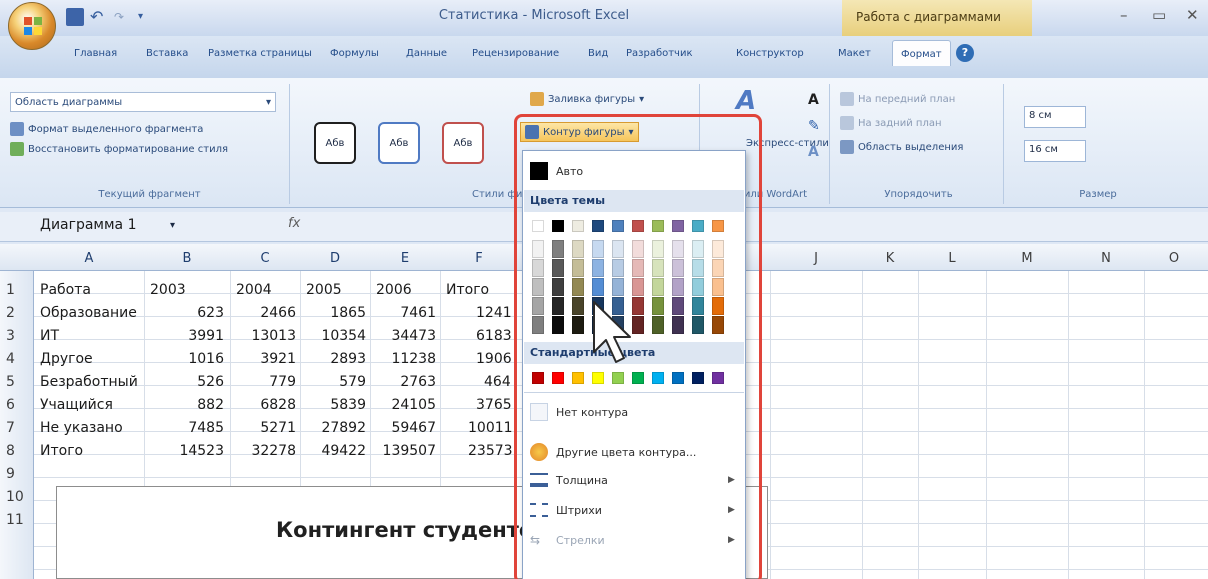  What do you see at coordinates (490, 428) in the screenshot?
I see `cell-f7: 10011` at bounding box center [490, 428].